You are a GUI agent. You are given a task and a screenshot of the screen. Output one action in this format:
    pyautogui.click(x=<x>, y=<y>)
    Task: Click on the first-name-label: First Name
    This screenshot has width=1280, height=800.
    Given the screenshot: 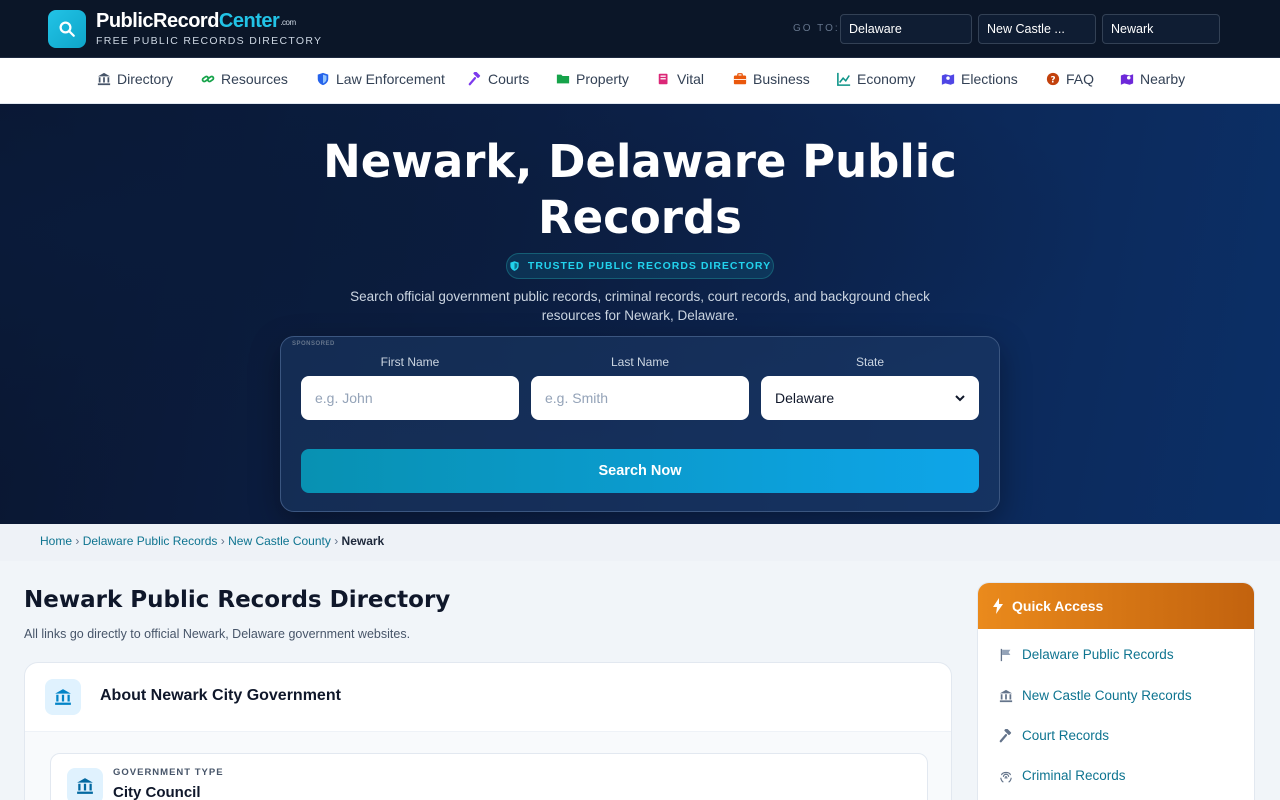 What is the action you would take?
    pyautogui.click(x=410, y=362)
    